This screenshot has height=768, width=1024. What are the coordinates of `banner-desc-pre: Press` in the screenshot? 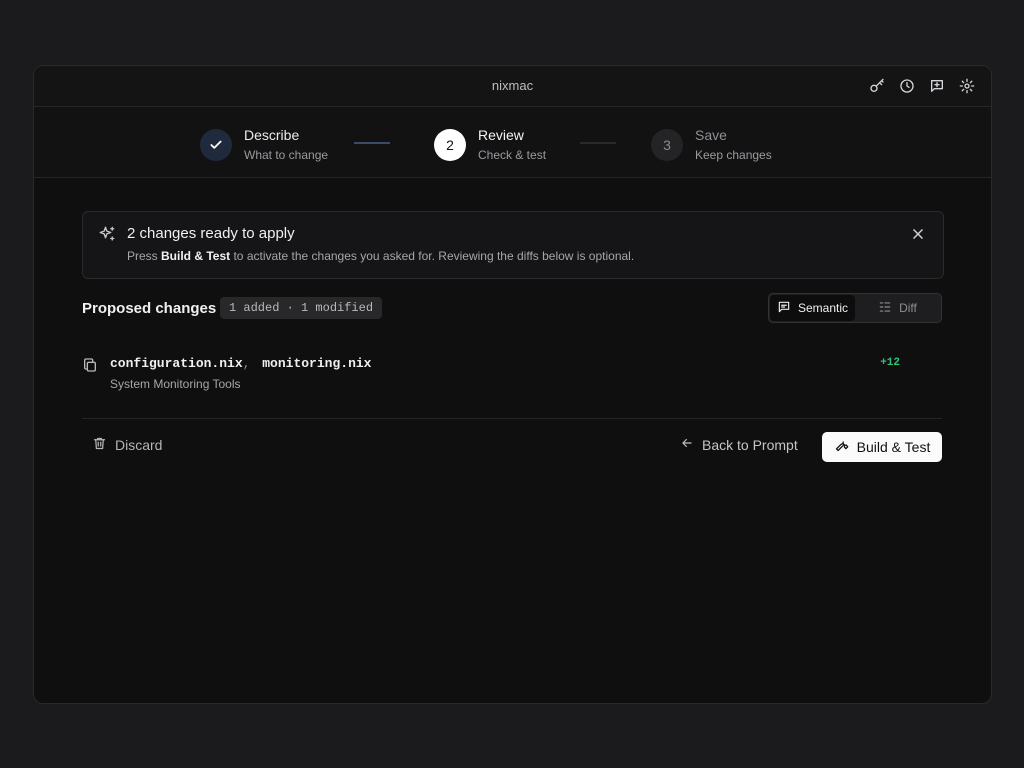 It's located at (144, 256).